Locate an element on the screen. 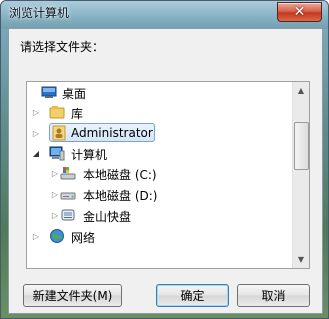 The width and height of the screenshot is (329, 319). close-button: ✕ is located at coordinates (299, 12).